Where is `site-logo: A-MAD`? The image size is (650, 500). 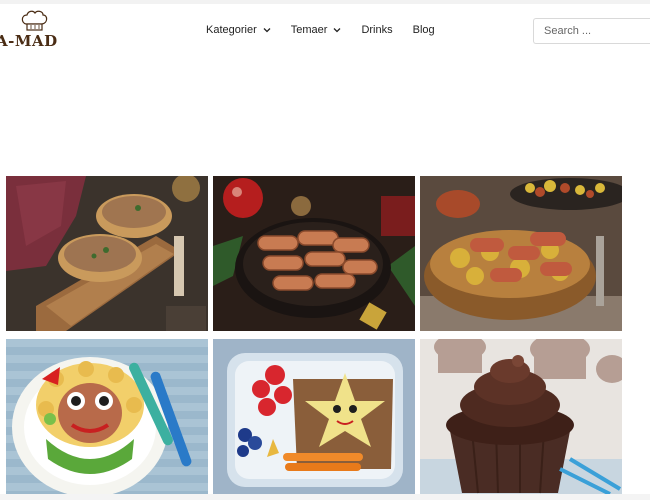 site-logo: A-MAD is located at coordinates (32, 32).